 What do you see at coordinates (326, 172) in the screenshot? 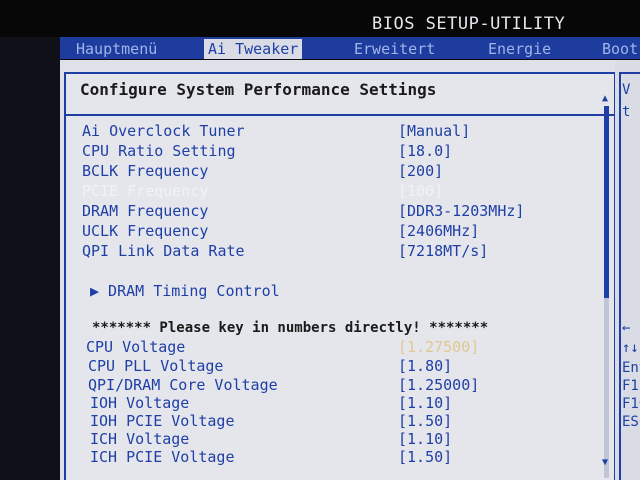
I see `setting-row-bclk-frequency: BCLK Frequency [200]` at bounding box center [326, 172].